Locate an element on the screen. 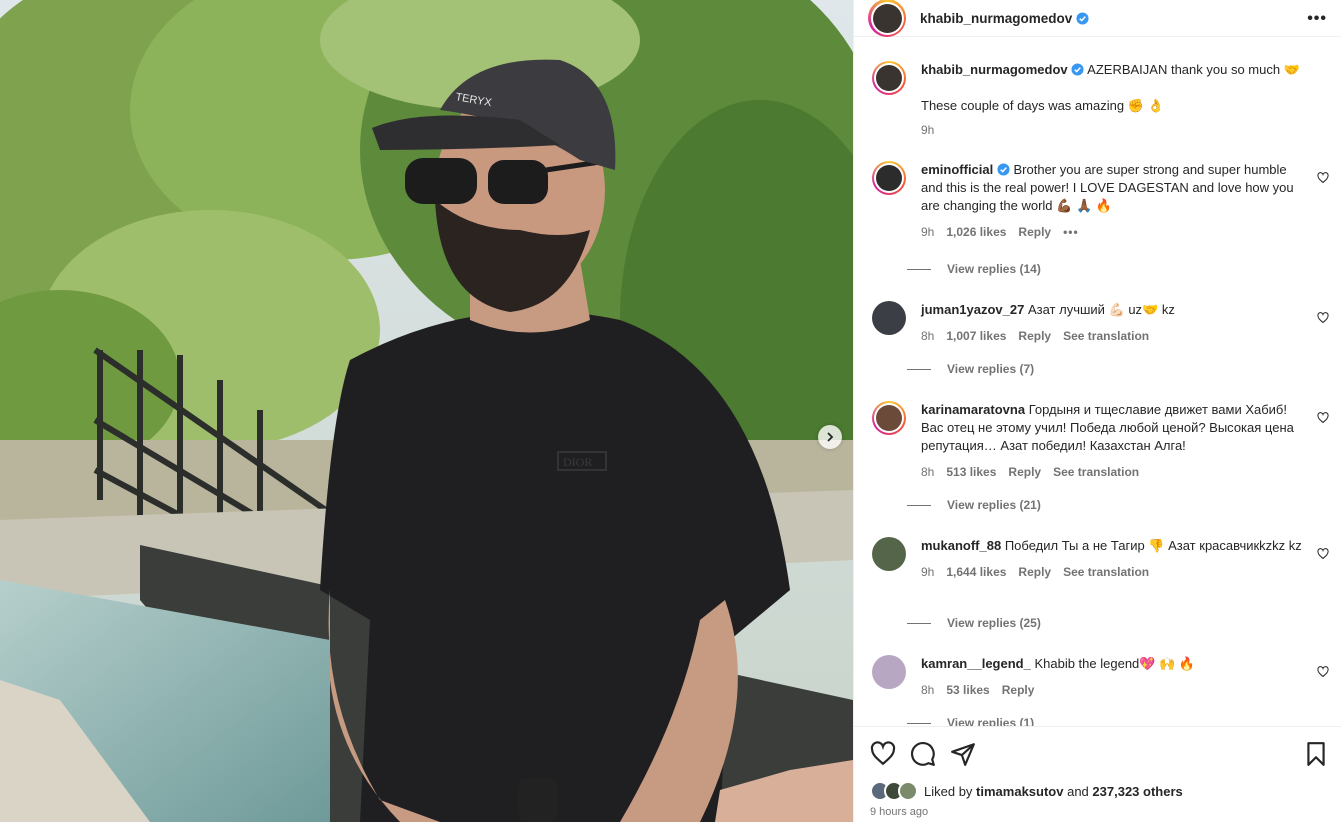 The height and width of the screenshot is (822, 1341). liked-by-summary: Liked by timamaksutov and 237,323 others is located at coordinates (1026, 791).